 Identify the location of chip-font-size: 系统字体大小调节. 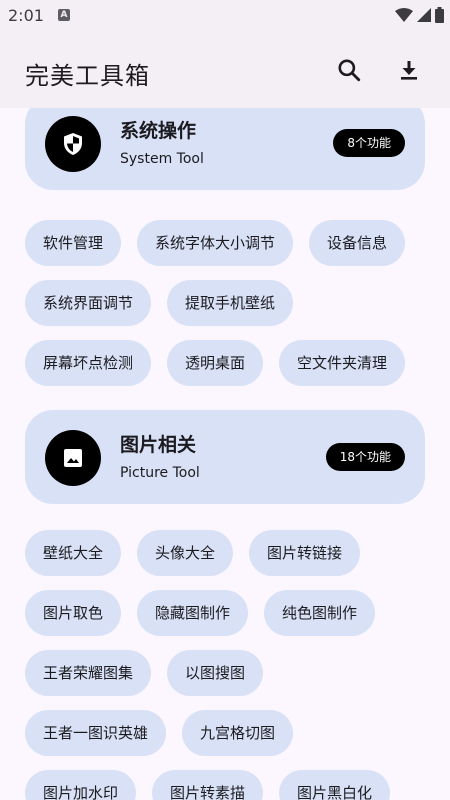
(215, 243).